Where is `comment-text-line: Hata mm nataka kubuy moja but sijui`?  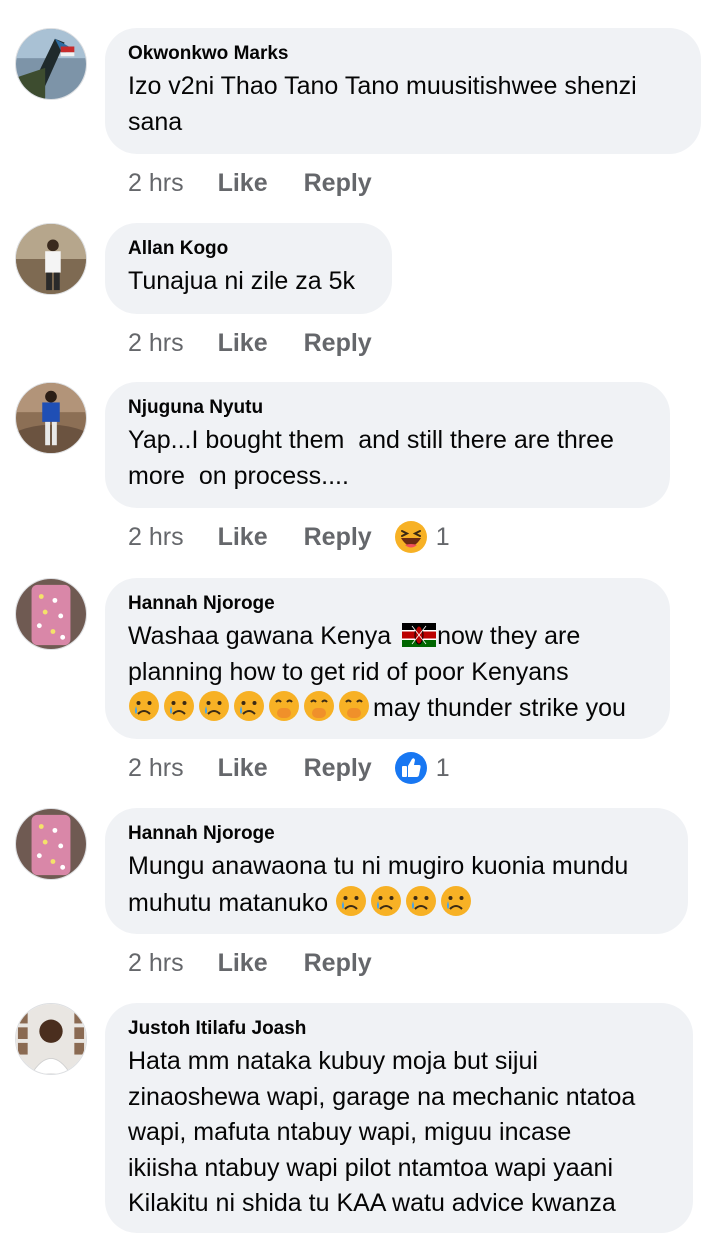 comment-text-line: Hata mm nataka kubuy moja but sijui is located at coordinates (333, 1061).